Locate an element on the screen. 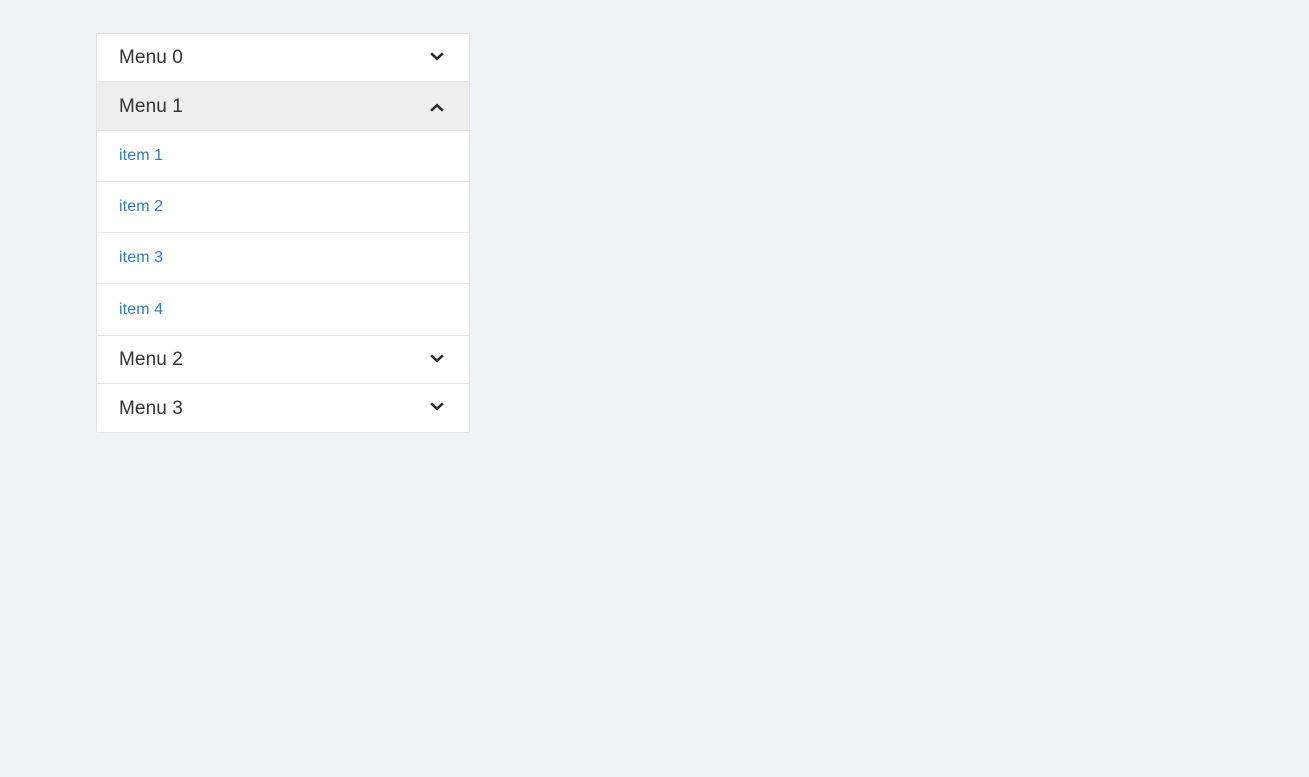 The image size is (1309, 777). chevron-up-icon is located at coordinates (437, 106).